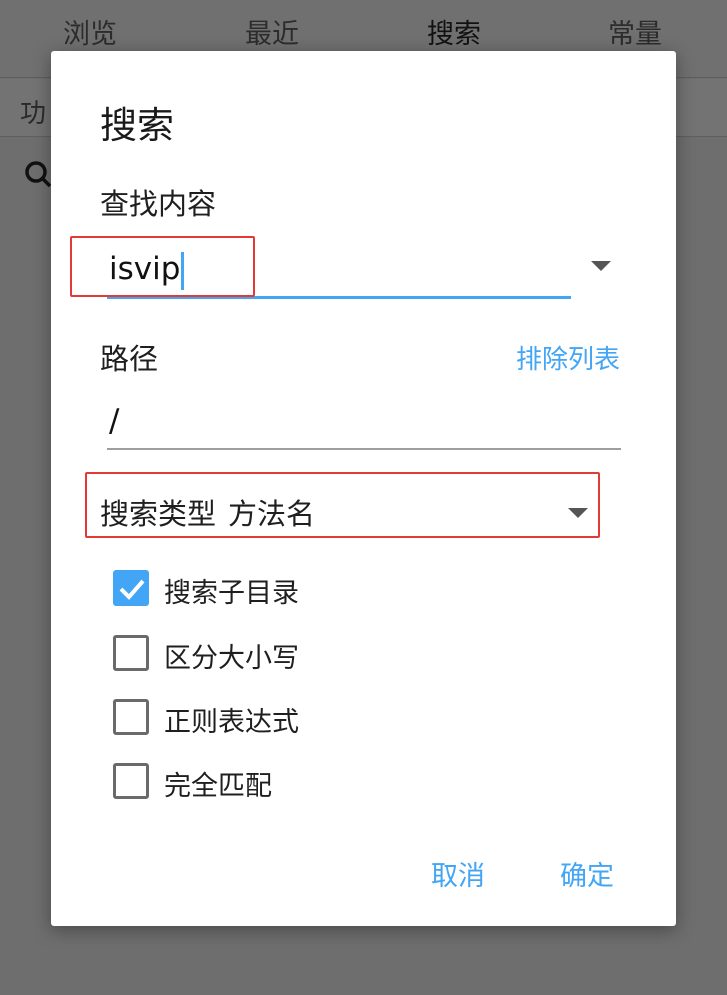 The width and height of the screenshot is (727, 995). I want to click on path-label: 路径, so click(129, 359).